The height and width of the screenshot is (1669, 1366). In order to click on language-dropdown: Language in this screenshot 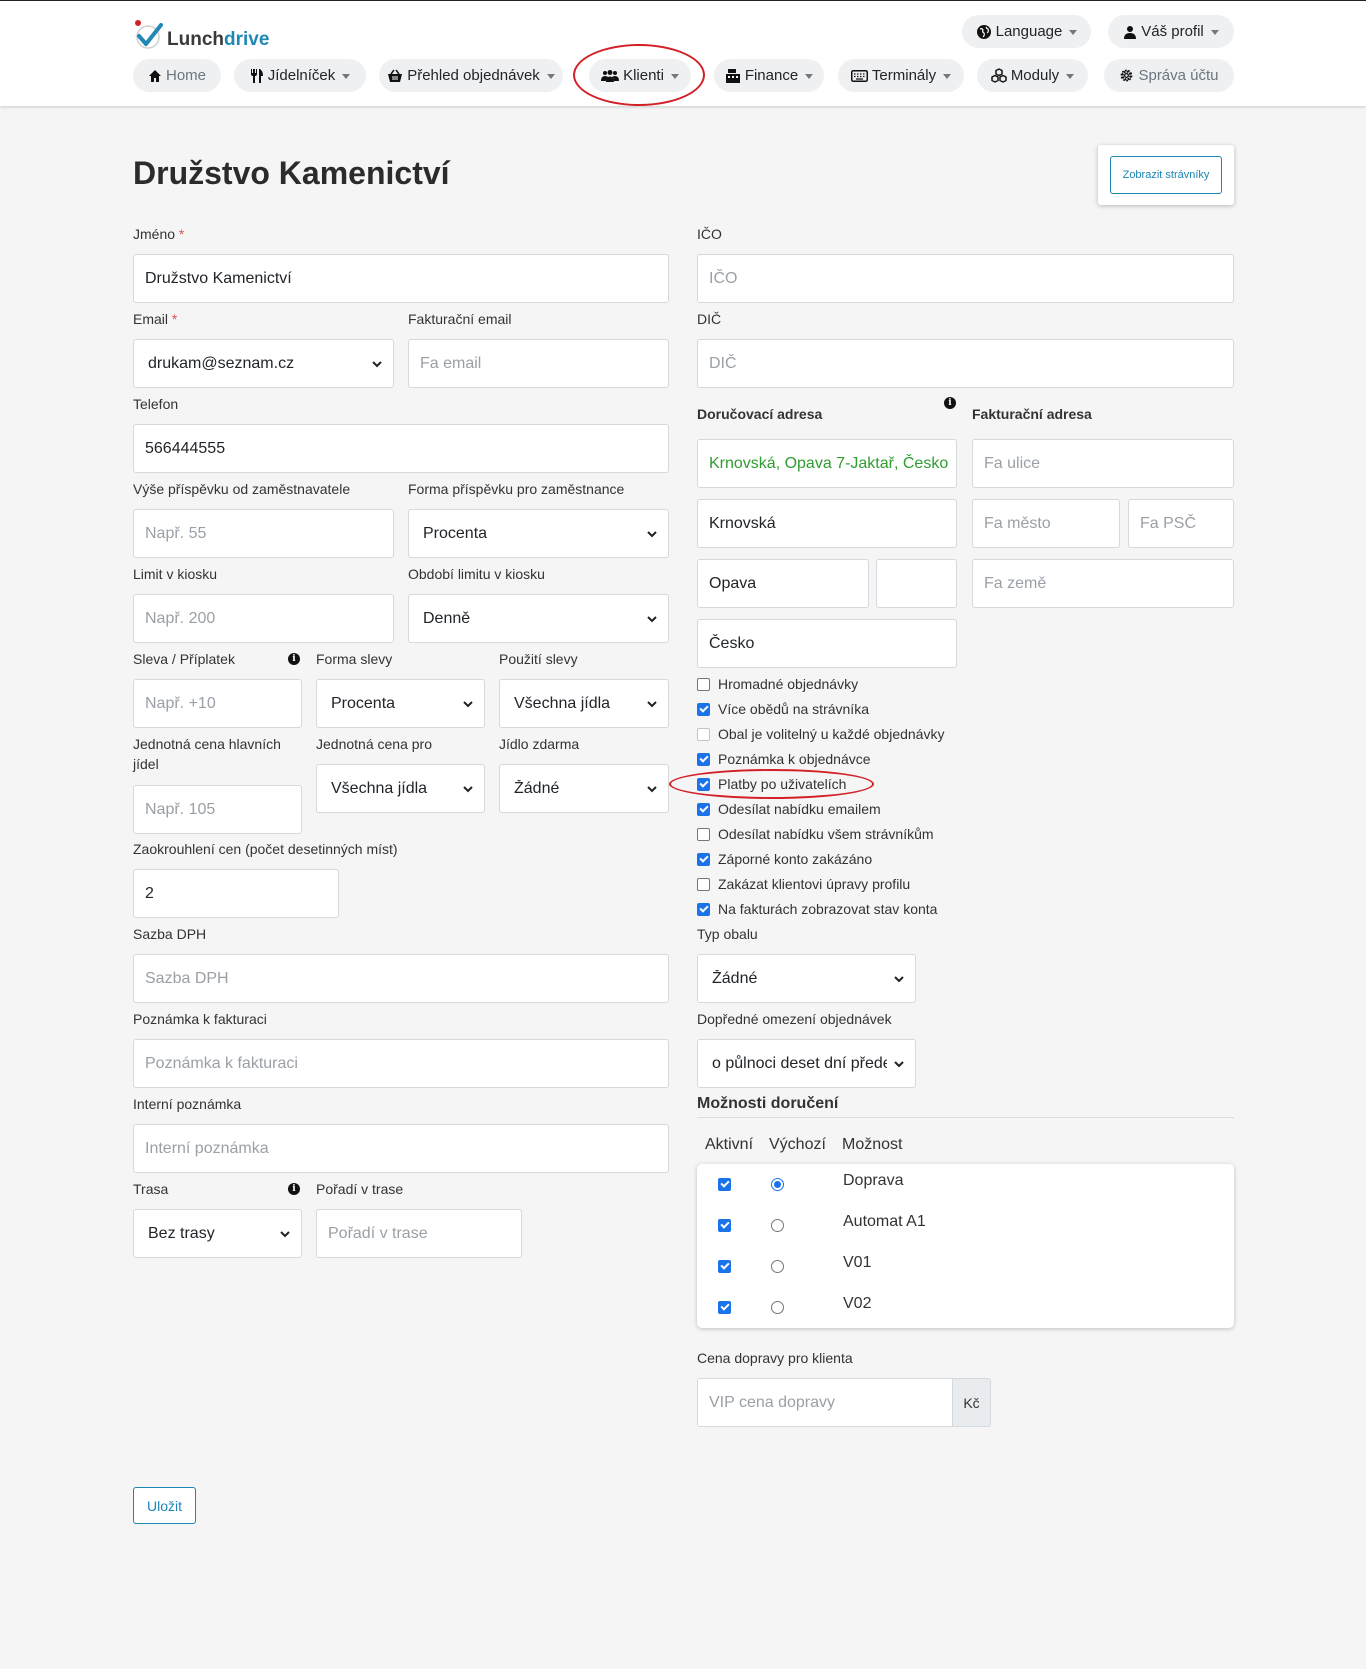, I will do `click(1026, 31)`.